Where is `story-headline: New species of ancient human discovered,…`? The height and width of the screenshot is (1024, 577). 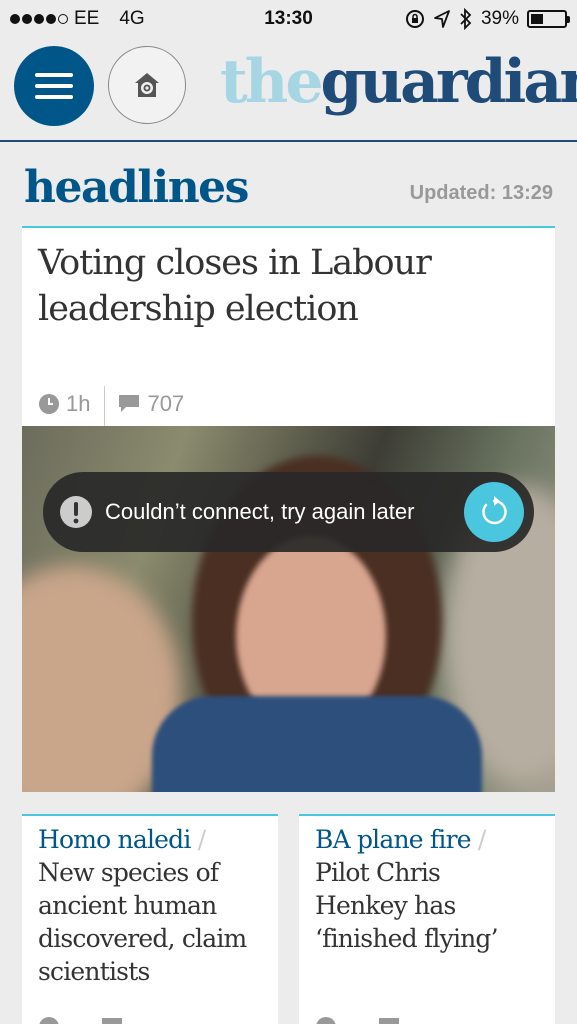
story-headline: New species of ancient human discovered,… is located at coordinates (142, 922).